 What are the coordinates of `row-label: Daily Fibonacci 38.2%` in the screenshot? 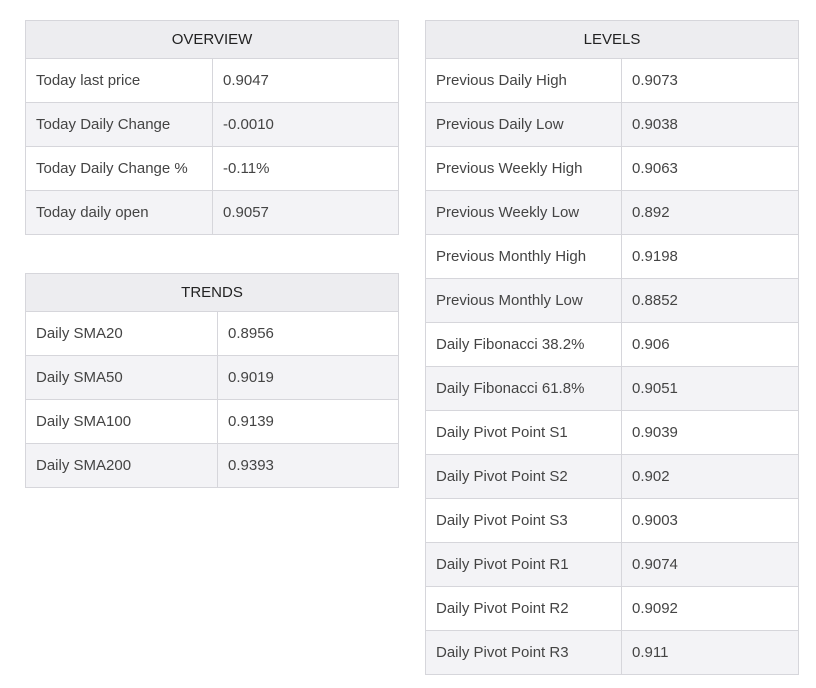 It's located at (523, 344).